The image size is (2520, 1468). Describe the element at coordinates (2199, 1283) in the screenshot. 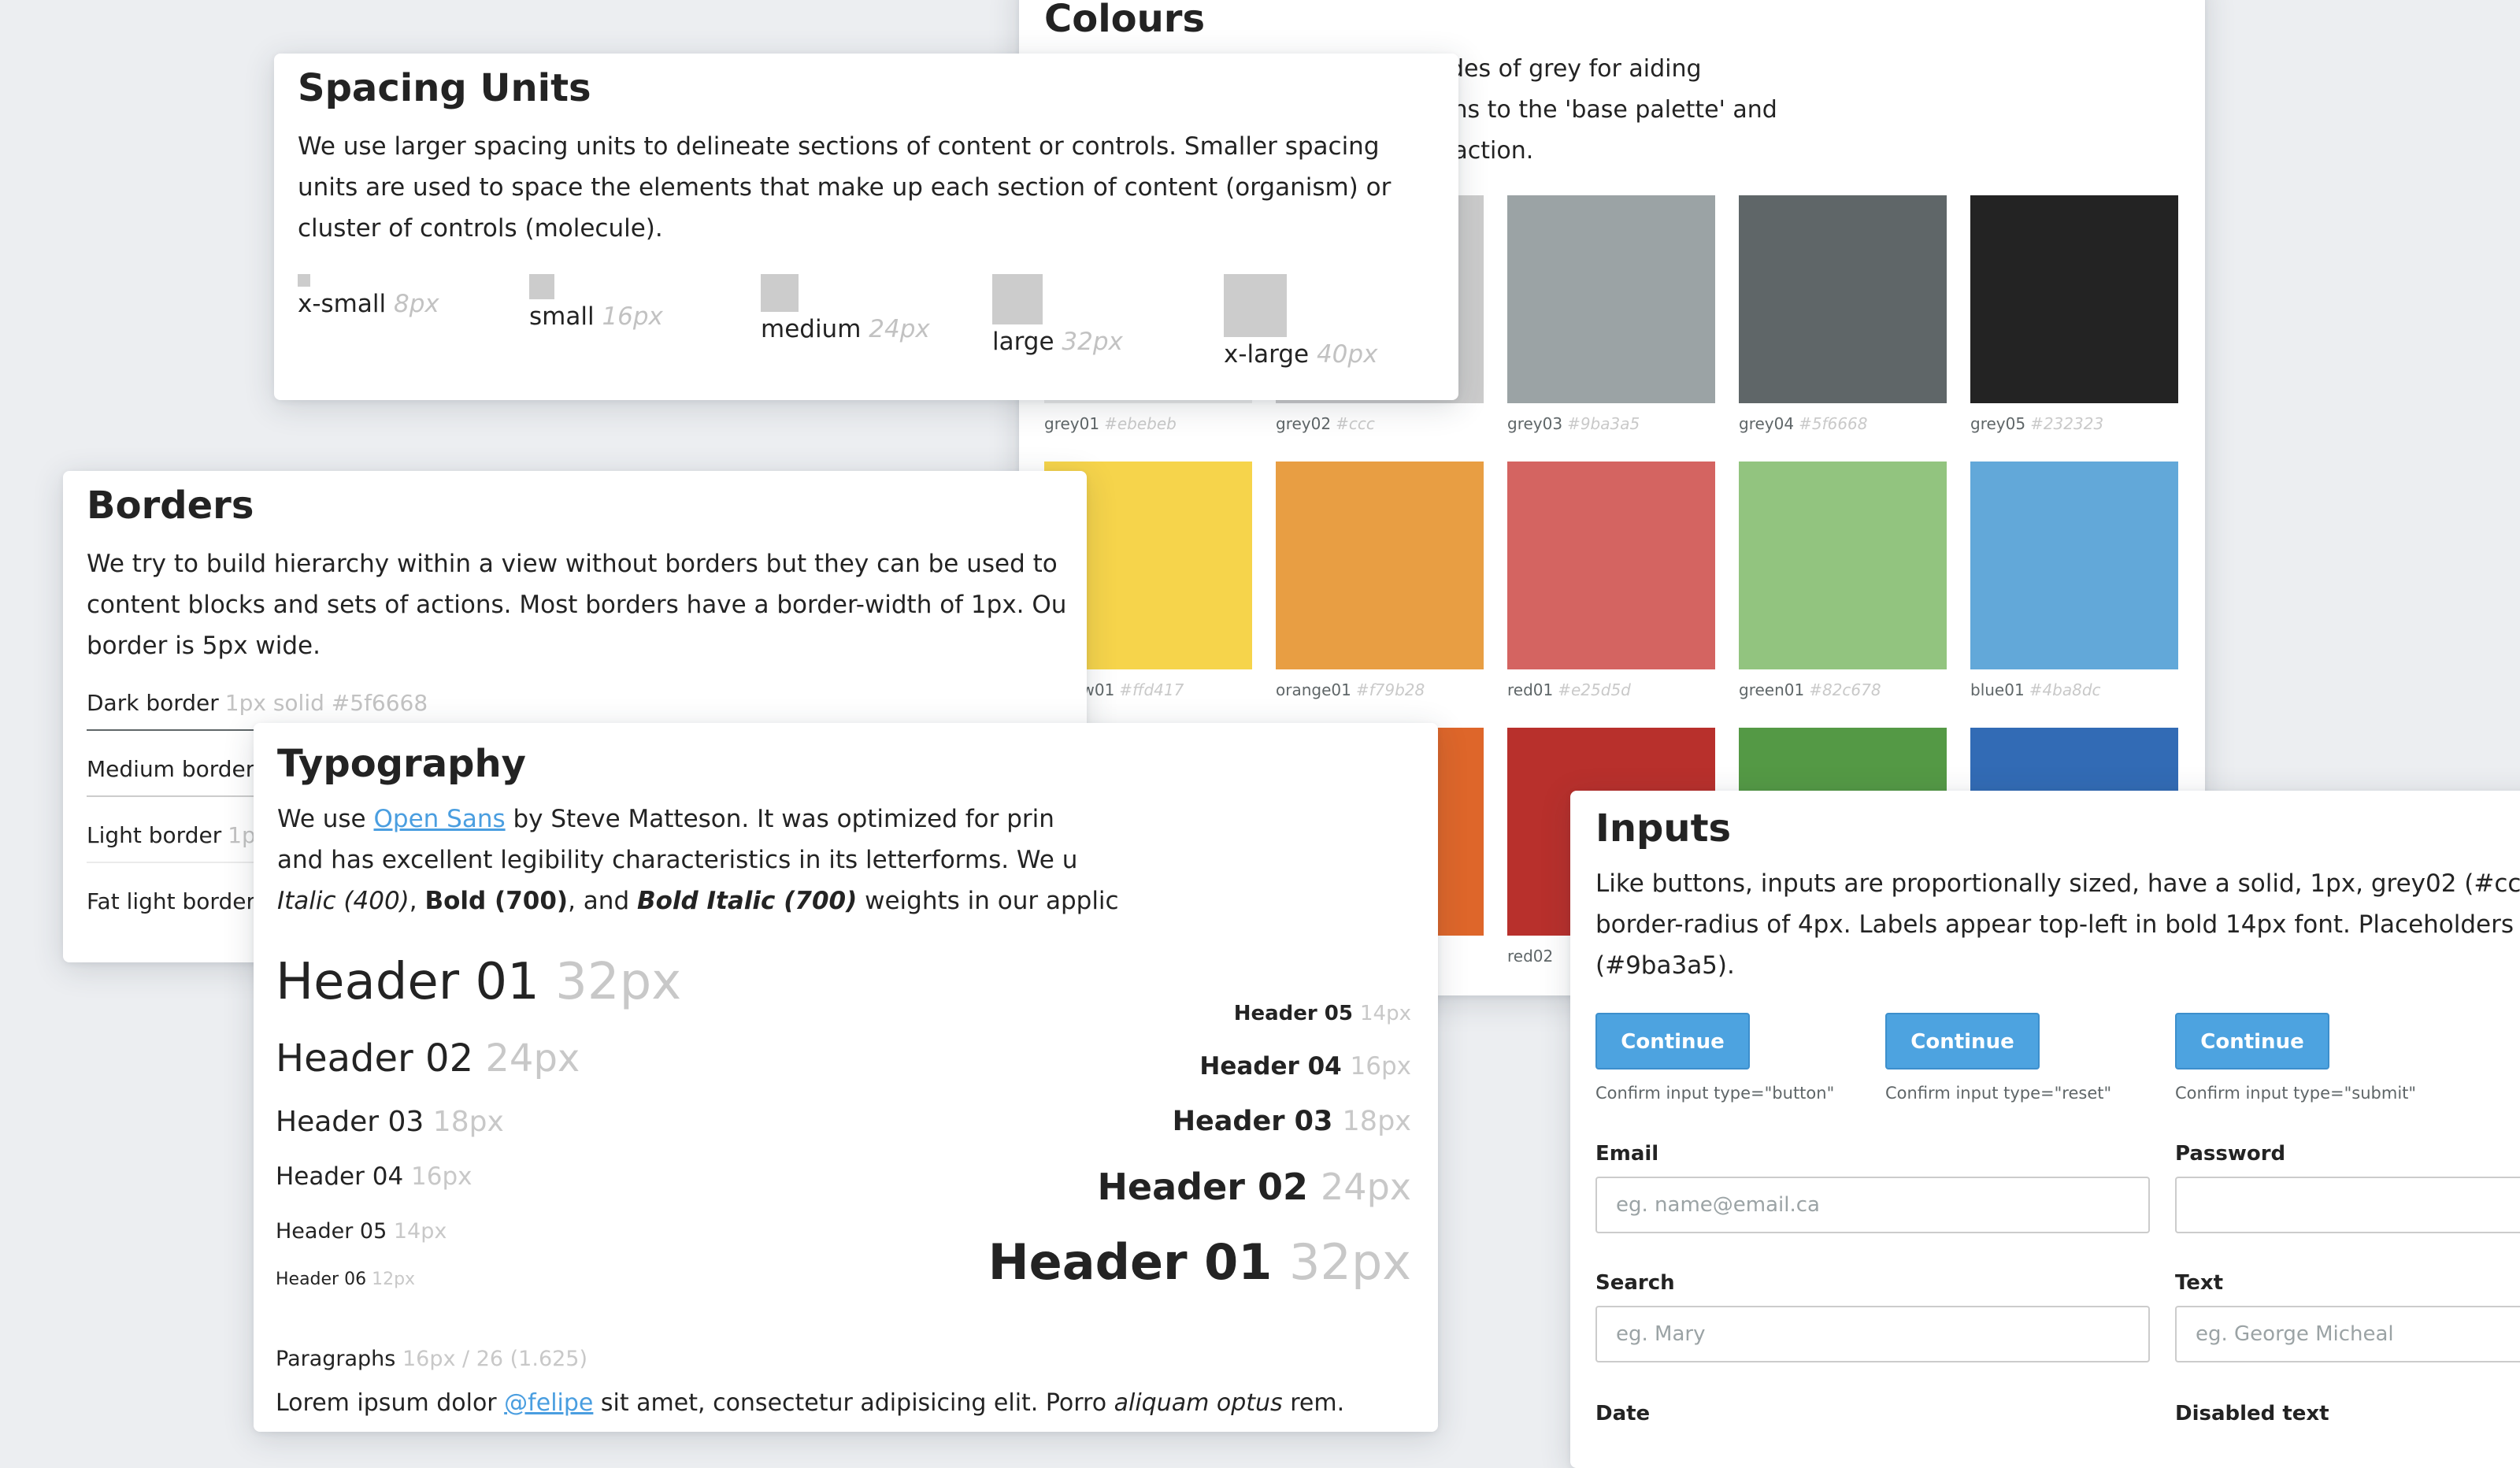

I see `text-label: Text` at that location.